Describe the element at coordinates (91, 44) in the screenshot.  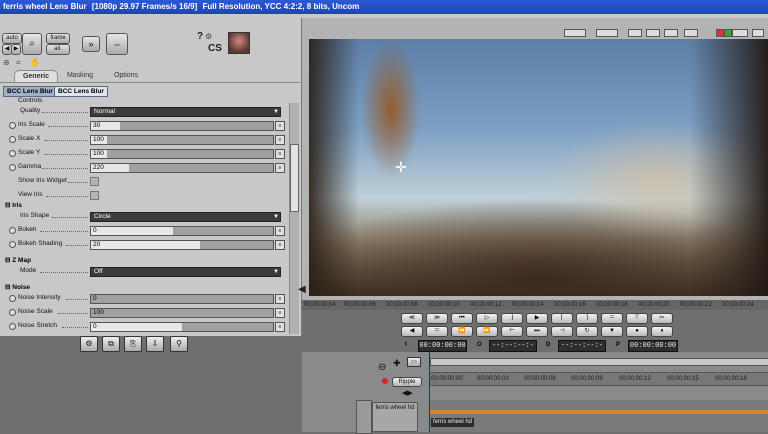
I see `forward-double-icon: »` at that location.